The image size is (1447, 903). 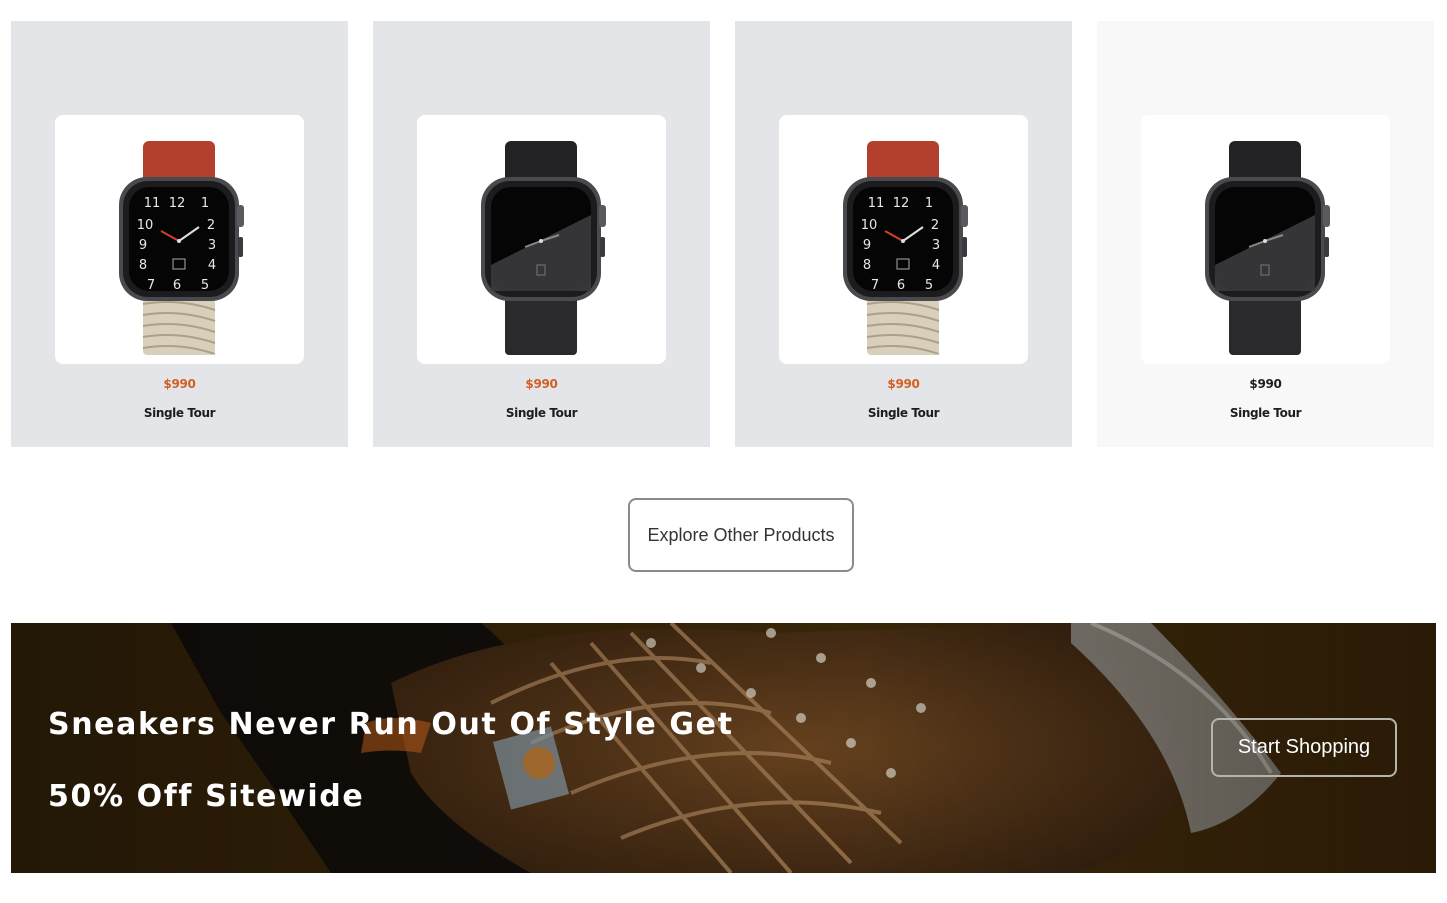 I want to click on start-shopping-button: Start Shopping, so click(x=1304, y=747).